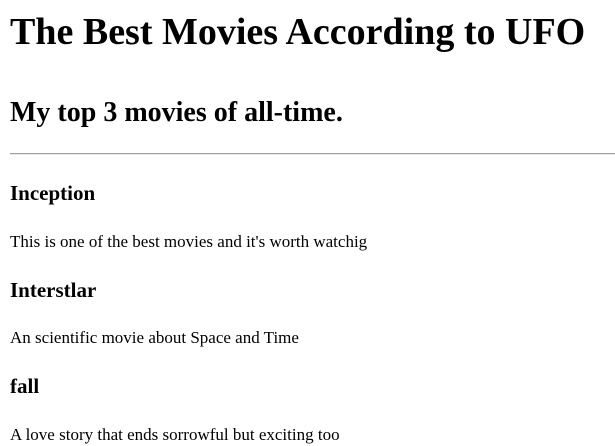 The image size is (615, 446). What do you see at coordinates (176, 112) in the screenshot?
I see `page-subtitle: My top 3 movies of all-time.` at bounding box center [176, 112].